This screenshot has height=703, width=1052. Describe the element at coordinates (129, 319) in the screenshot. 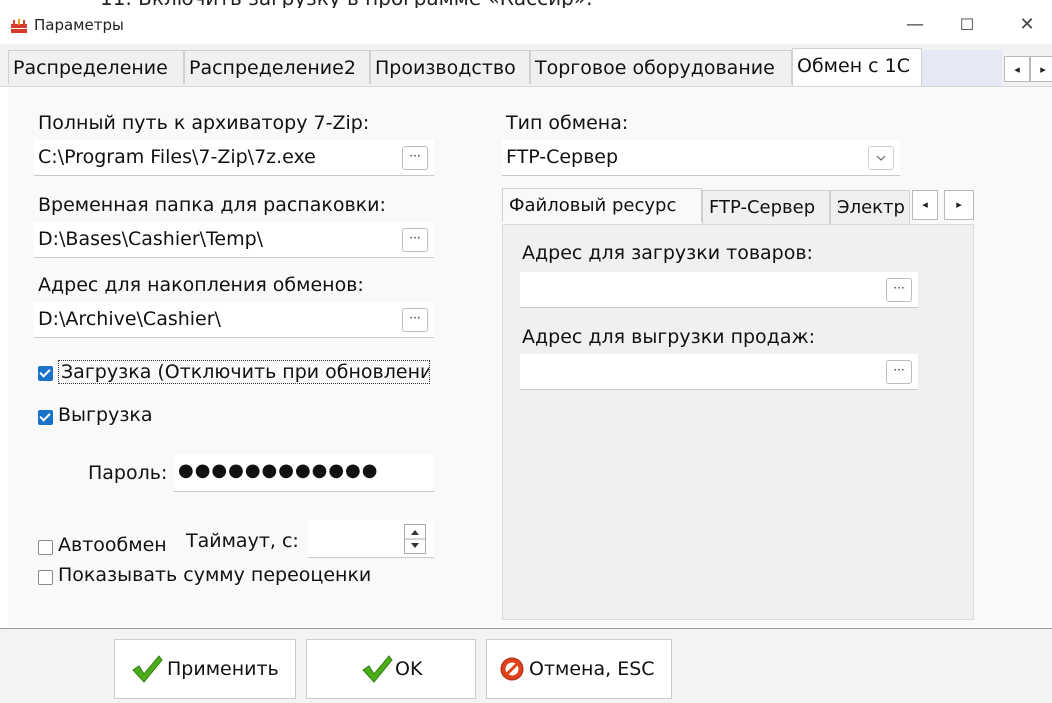

I see `accumulation-address-value: D:\Archive\Cashier\` at that location.